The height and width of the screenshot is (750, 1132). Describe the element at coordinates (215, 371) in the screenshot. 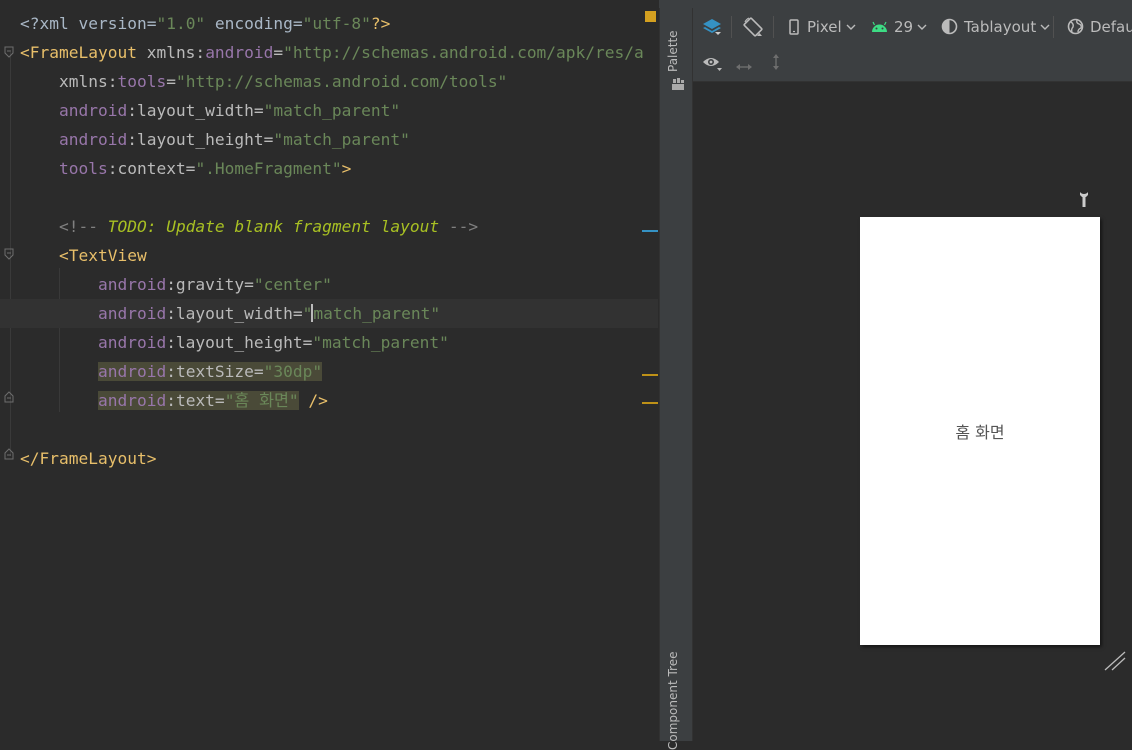

I see `code-token: :textSize=` at that location.